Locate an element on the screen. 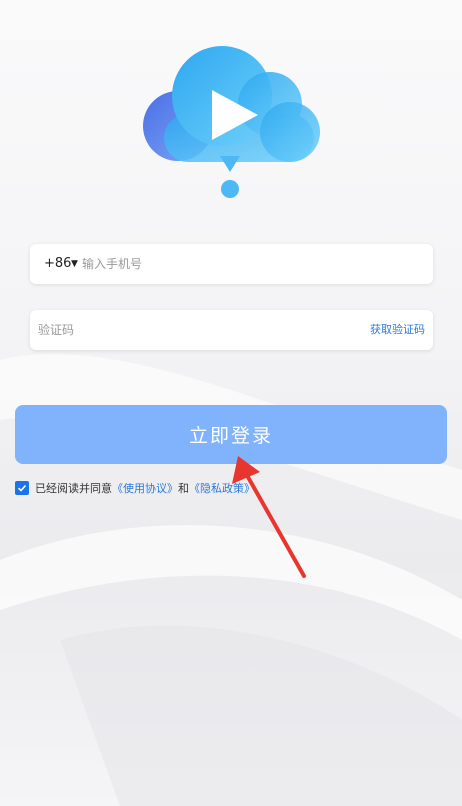 The height and width of the screenshot is (806, 462). check-icon is located at coordinates (22, 488).